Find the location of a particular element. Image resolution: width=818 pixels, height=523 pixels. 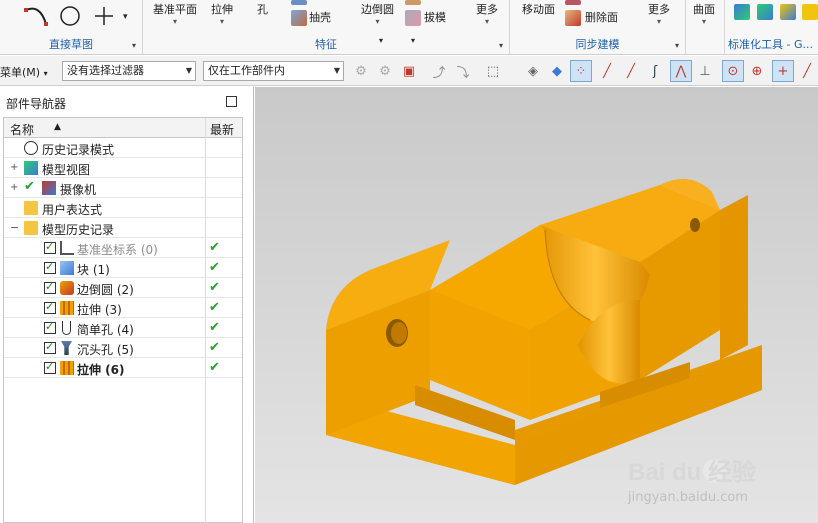

more-sync-dropdown-icon: ▾ is located at coordinates (659, 22).